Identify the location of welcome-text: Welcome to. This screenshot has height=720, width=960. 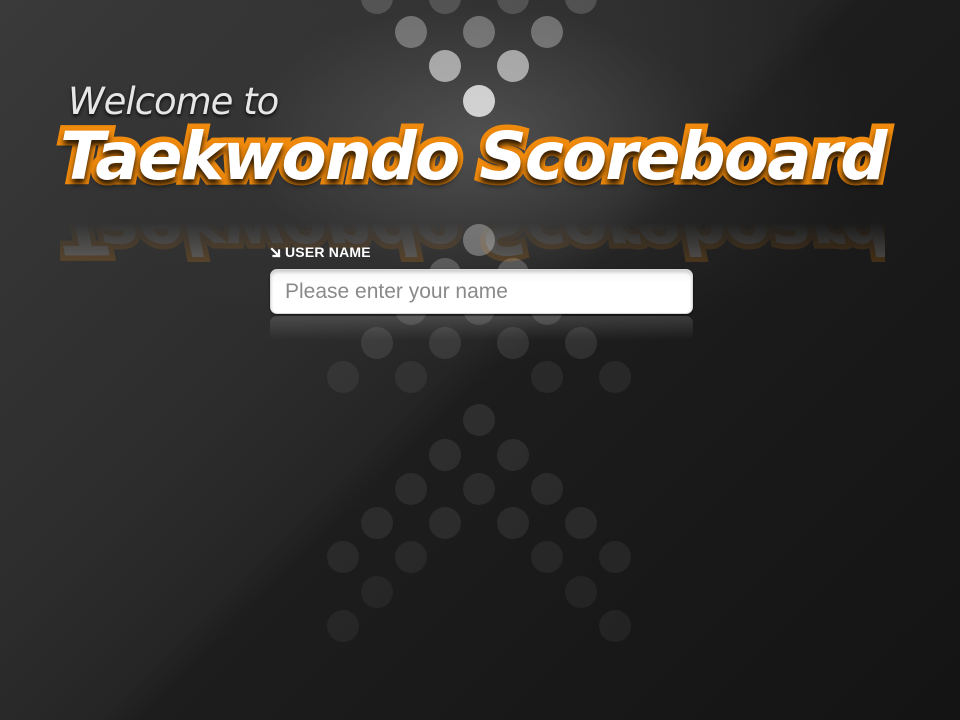
(173, 101).